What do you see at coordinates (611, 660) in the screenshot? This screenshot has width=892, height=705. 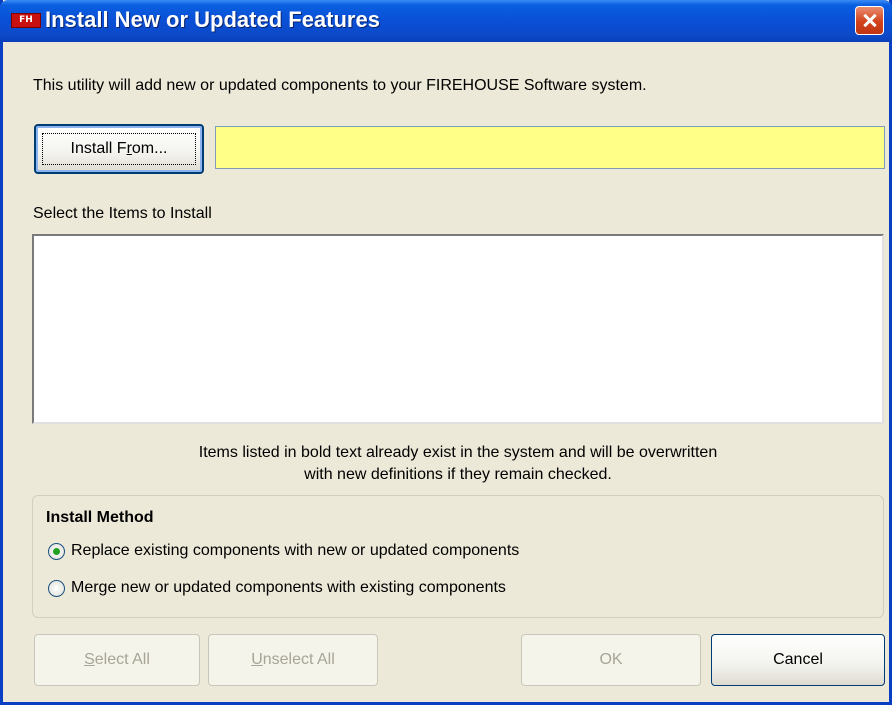 I see `ok-button: OK` at bounding box center [611, 660].